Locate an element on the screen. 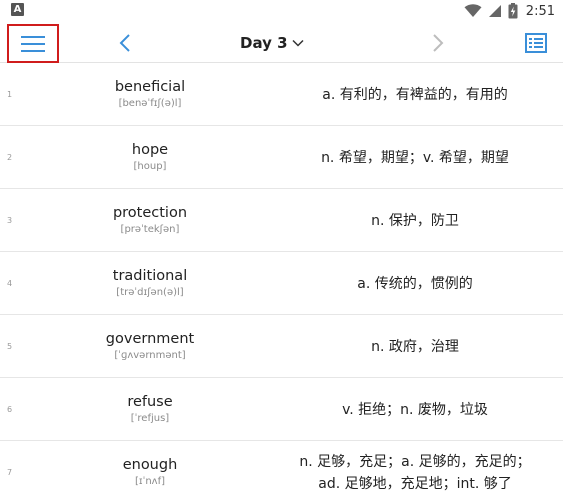  list-icon is located at coordinates (536, 43).